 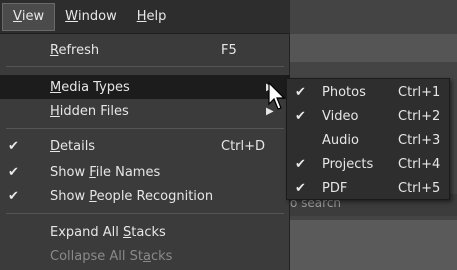 I want to click on details-label: Details, so click(x=73, y=146).